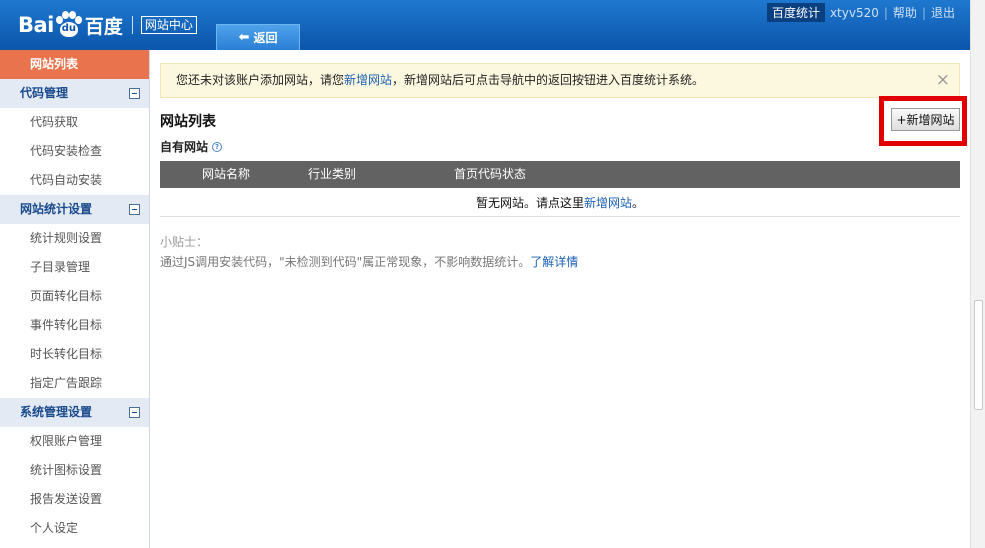 The width and height of the screenshot is (985, 548). What do you see at coordinates (217, 146) in the screenshot?
I see `help-icon: ?` at bounding box center [217, 146].